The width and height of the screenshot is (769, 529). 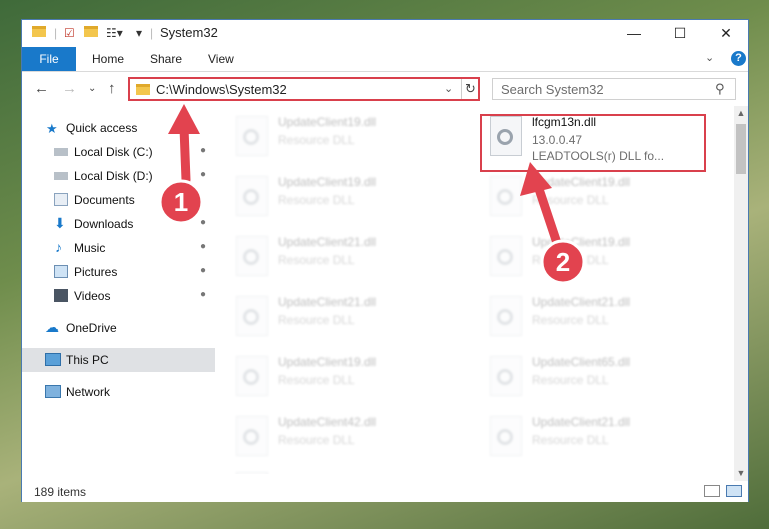 I want to click on tab-file: File, so click(x=49, y=59).